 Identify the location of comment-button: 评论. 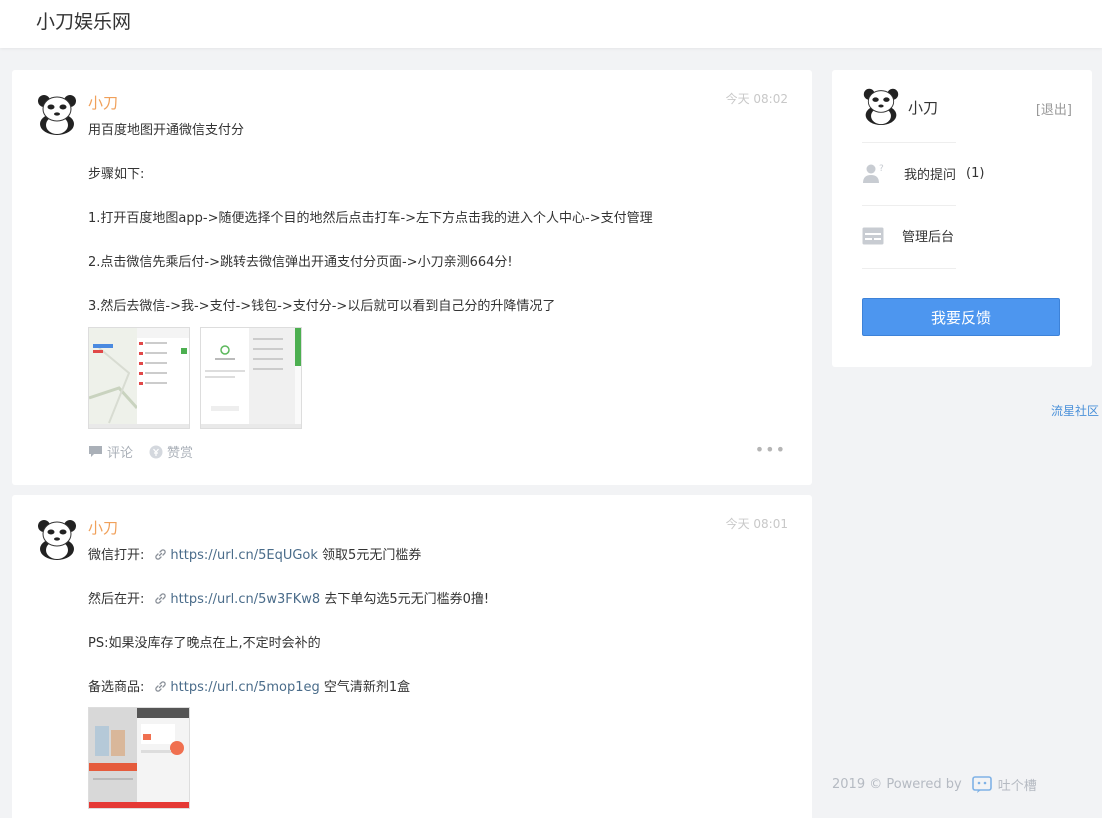
(110, 451).